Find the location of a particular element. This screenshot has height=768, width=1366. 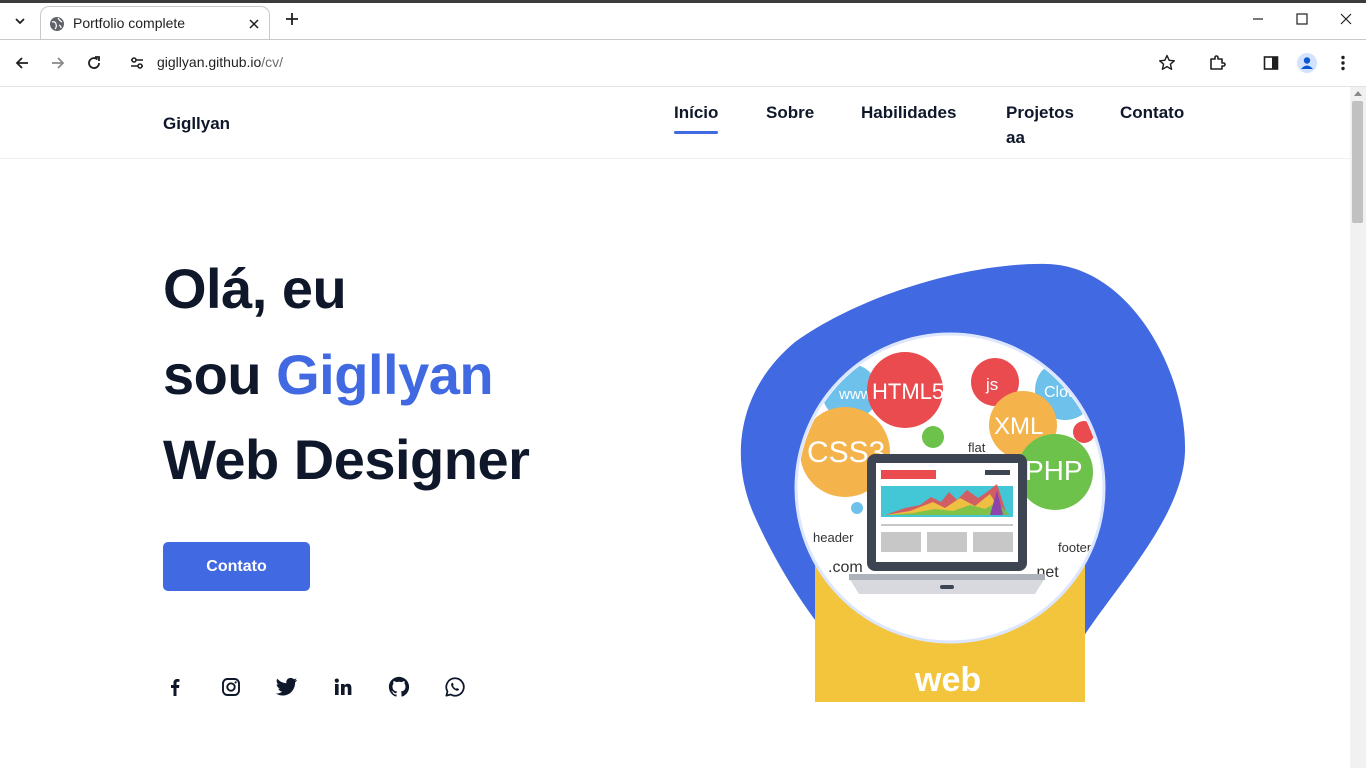

label-html5: HTML5 is located at coordinates (908, 391).